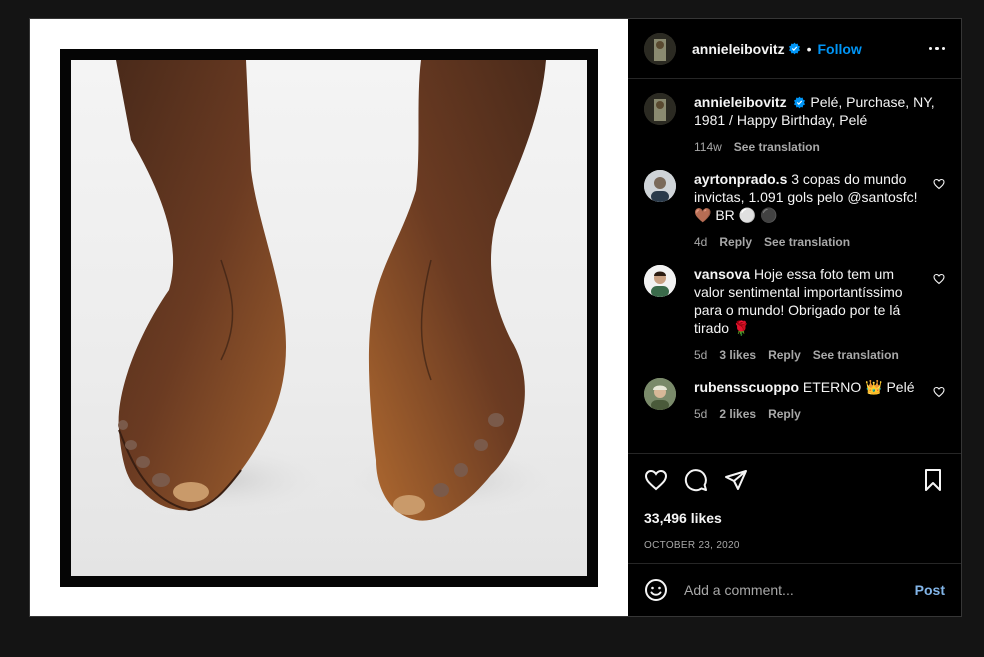 The image size is (984, 657). I want to click on actions-area: 33,496 likes OCTOBER 23, 2020, so click(794, 508).